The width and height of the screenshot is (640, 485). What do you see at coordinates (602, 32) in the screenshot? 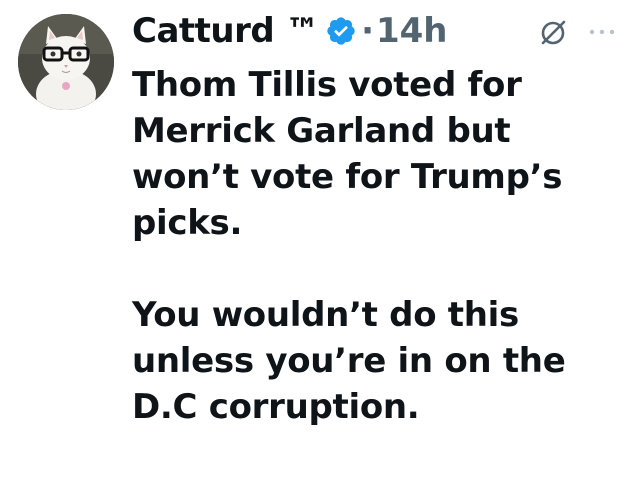
I see `more-options-icon` at bounding box center [602, 32].